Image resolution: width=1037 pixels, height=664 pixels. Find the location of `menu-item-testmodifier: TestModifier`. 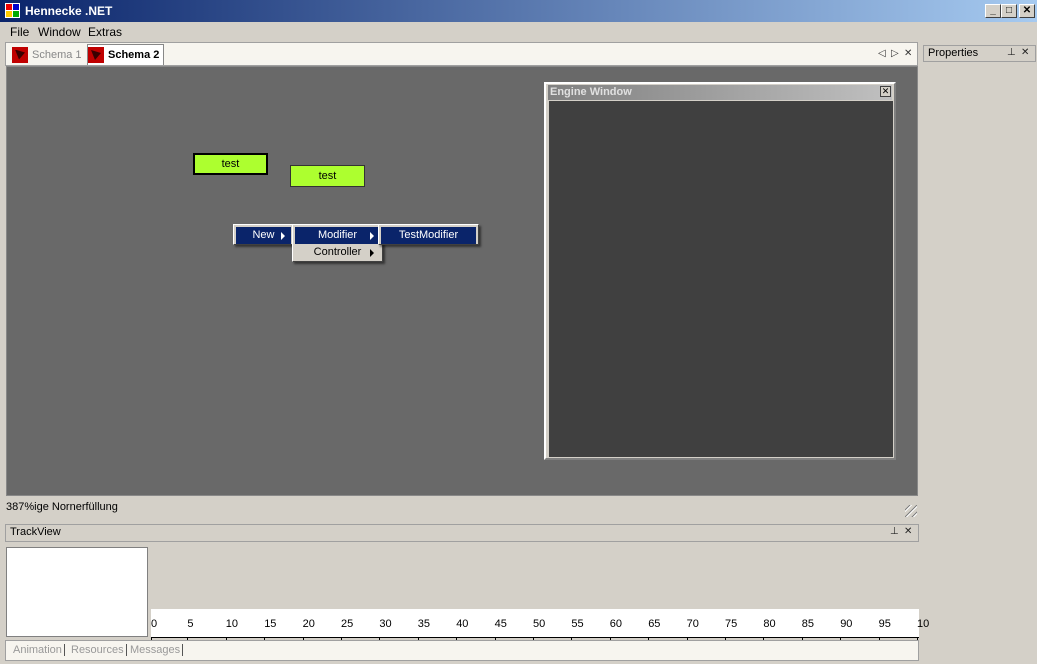

menu-item-testmodifier: TestModifier is located at coordinates (428, 235).